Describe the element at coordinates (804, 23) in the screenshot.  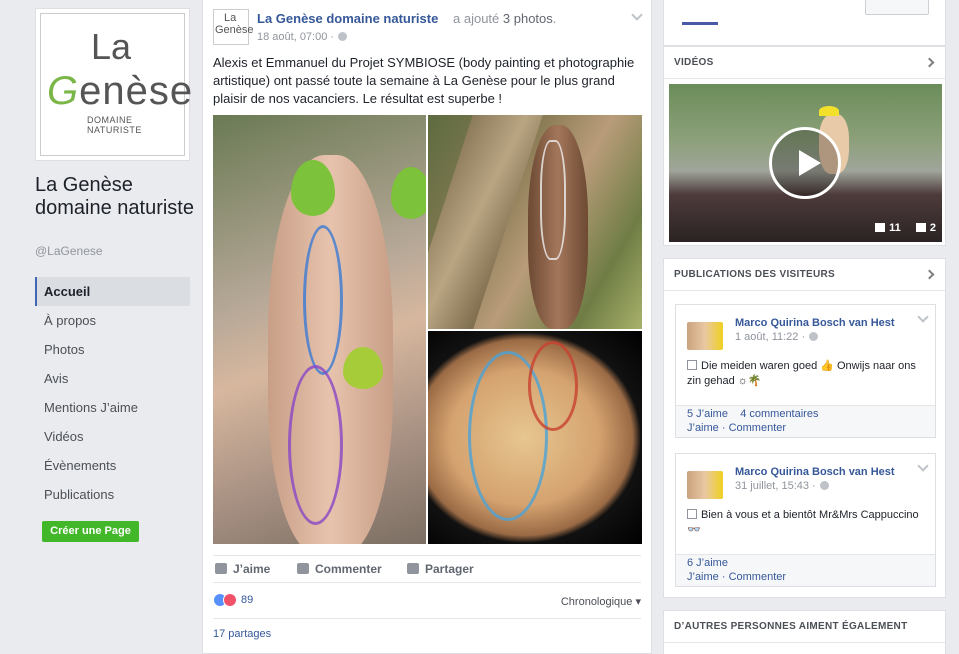
I see `top-partial-card` at that location.